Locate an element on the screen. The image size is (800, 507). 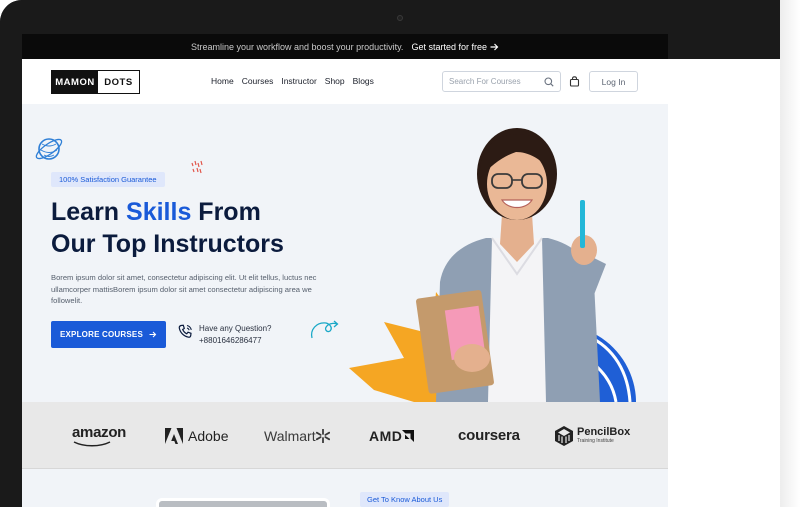
search-icon is located at coordinates (549, 81).